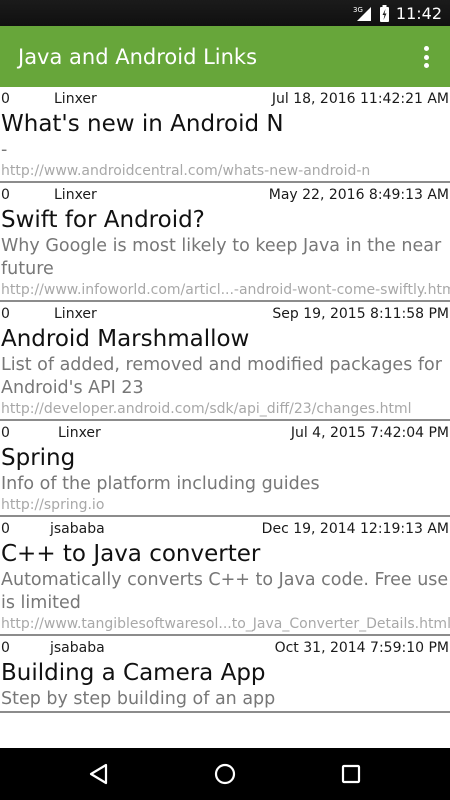 The height and width of the screenshot is (800, 450). Describe the element at coordinates (361, 648) in the screenshot. I see `link-date: Oct 31, 2014 7:59:10 PM` at that location.